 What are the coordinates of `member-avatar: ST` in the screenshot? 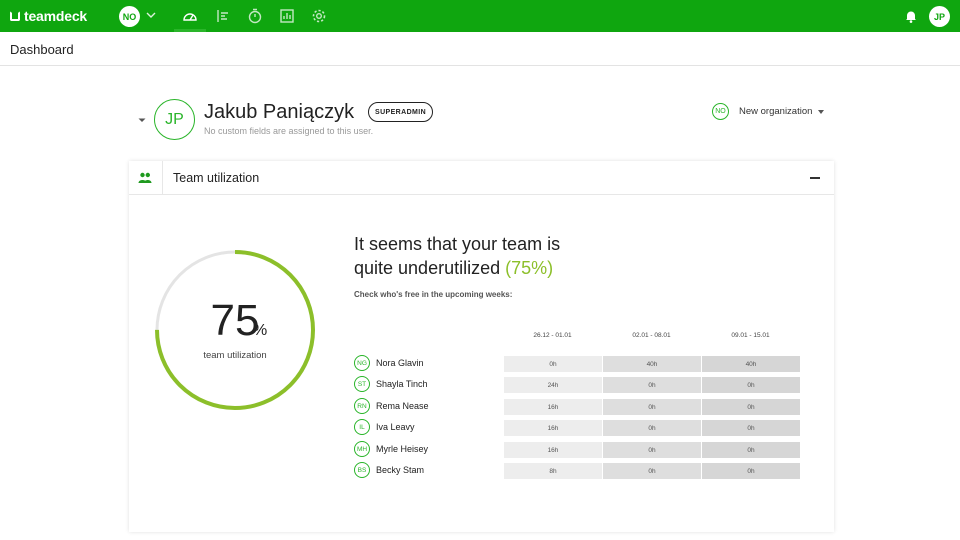 It's located at (362, 384).